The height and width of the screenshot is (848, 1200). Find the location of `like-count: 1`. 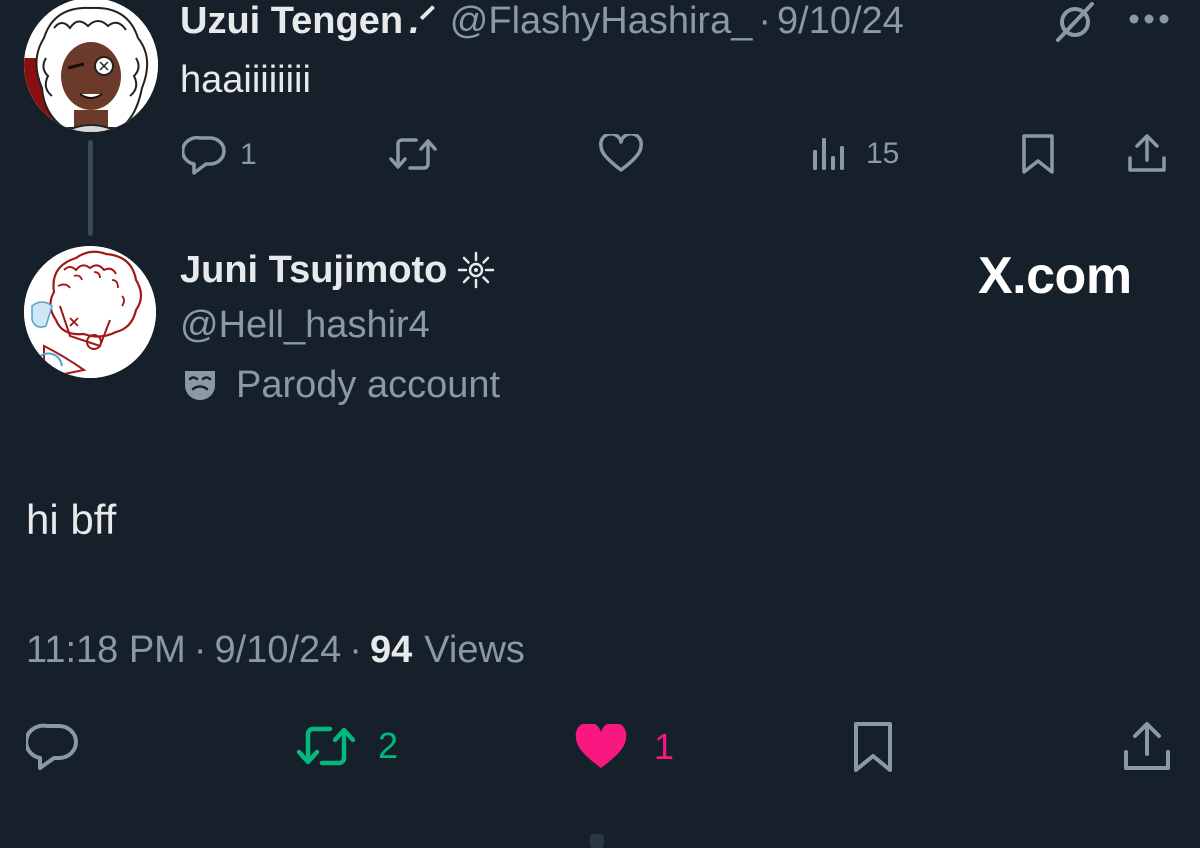

like-count: 1 is located at coordinates (664, 746).